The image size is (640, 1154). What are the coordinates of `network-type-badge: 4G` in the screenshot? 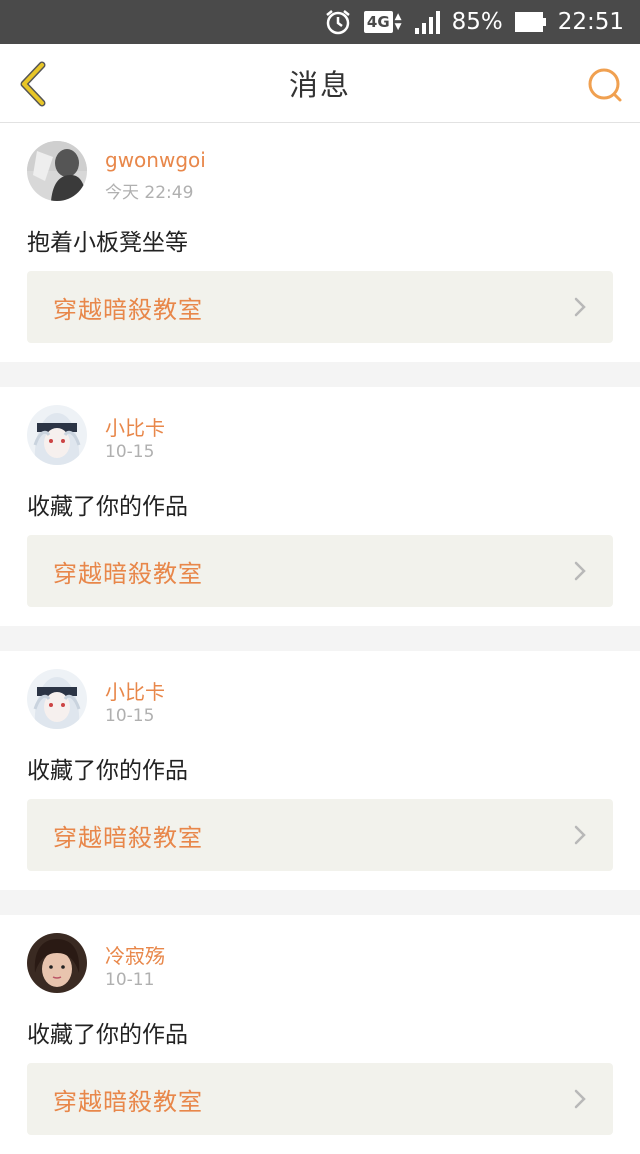 It's located at (378, 22).